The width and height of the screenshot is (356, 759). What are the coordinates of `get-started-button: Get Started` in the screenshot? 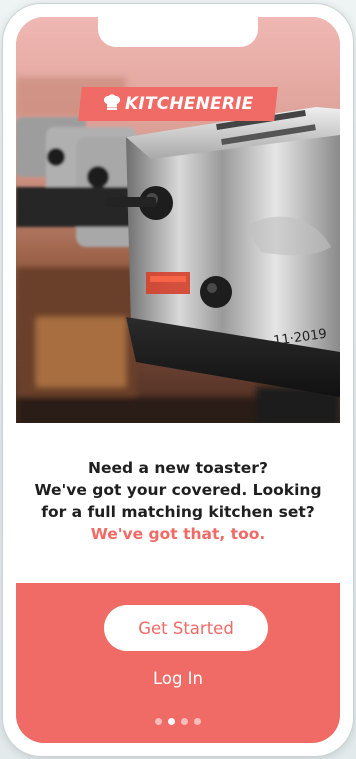 It's located at (186, 628).